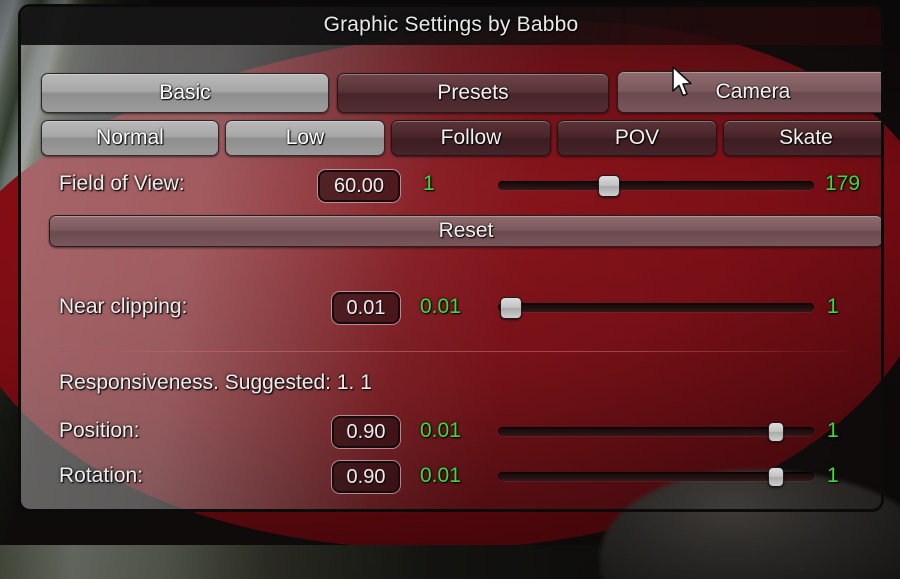 The image size is (900, 579). I want to click on section-divider, so click(454, 351).